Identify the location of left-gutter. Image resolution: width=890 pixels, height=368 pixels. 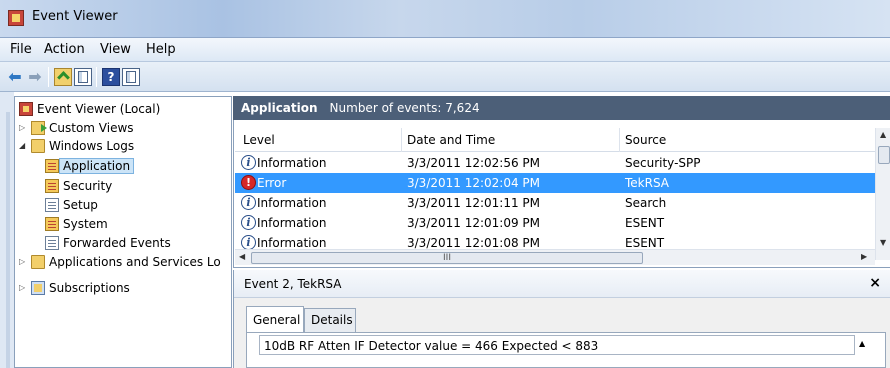
(7, 230).